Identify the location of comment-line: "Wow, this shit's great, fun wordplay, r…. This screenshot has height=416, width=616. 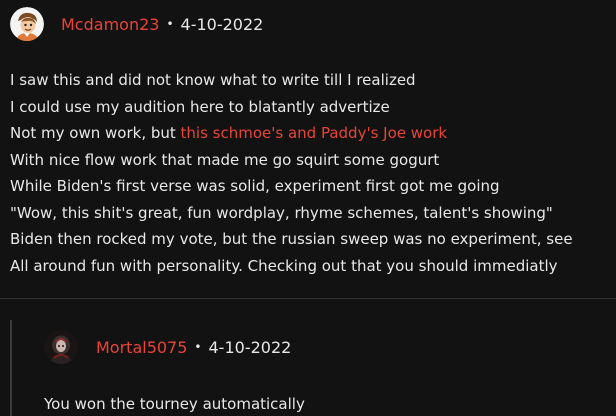
(281, 212).